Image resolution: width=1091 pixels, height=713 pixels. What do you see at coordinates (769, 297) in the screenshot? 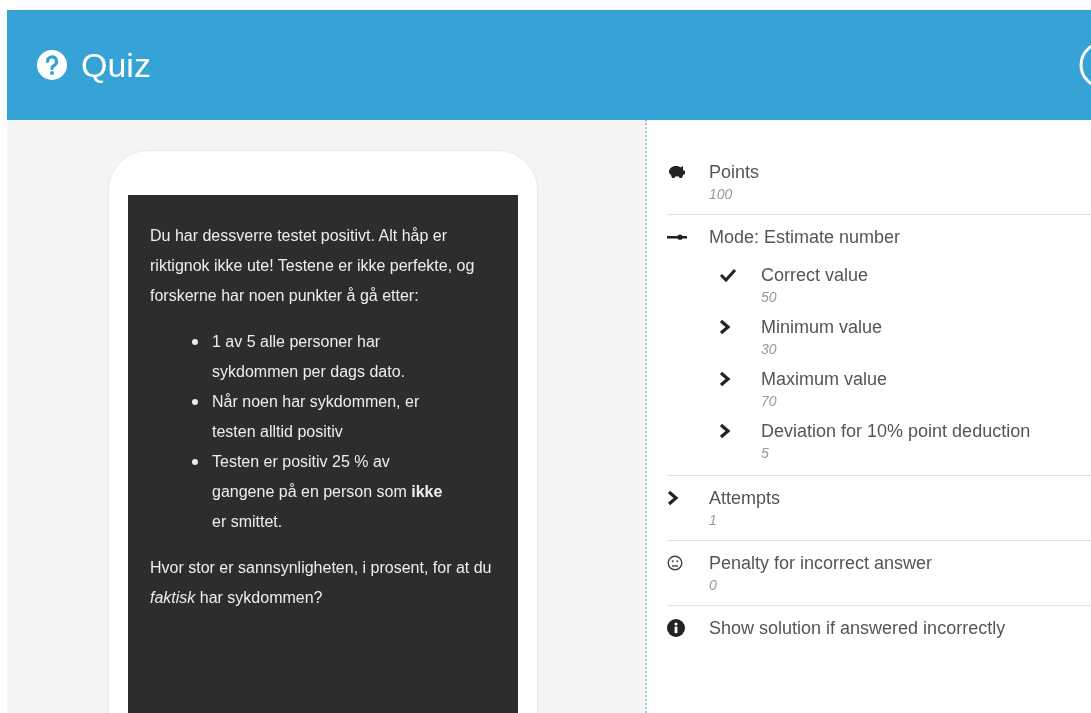
I see `setting-value: 50` at bounding box center [769, 297].